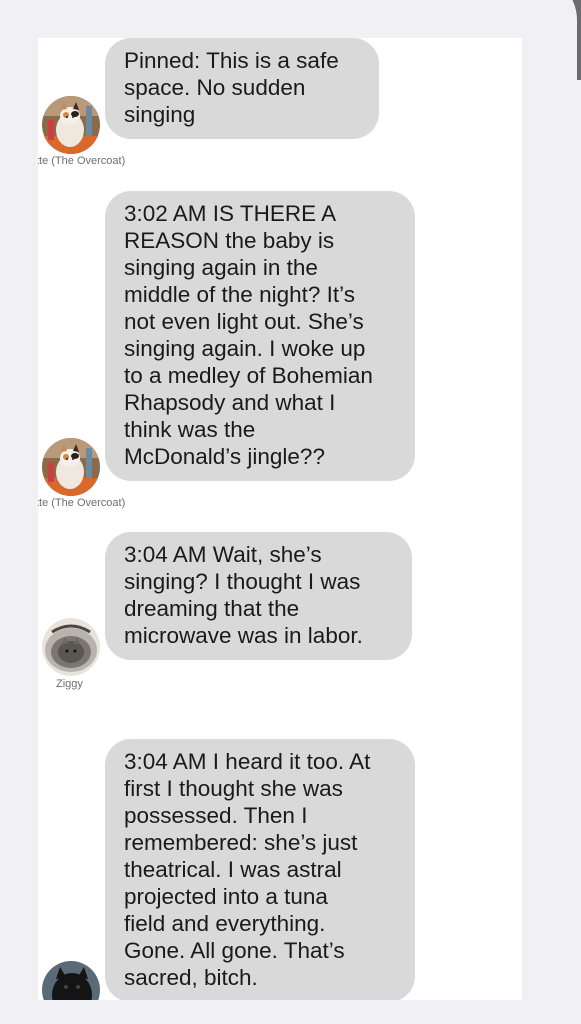  Describe the element at coordinates (71, 980) in the screenshot. I see `black-cat-avatar-icon` at that location.